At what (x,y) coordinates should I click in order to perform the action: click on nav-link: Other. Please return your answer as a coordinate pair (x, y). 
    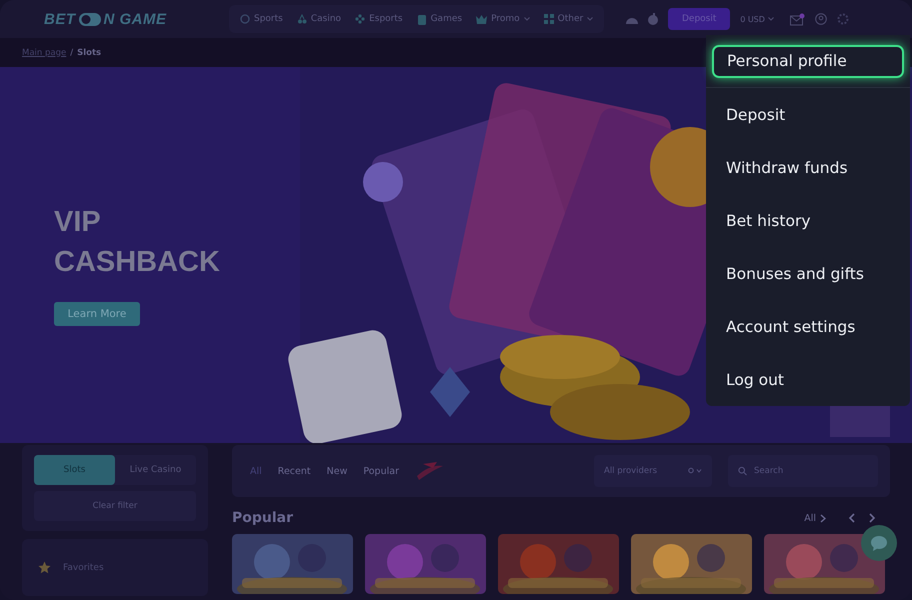
    Looking at the image, I should click on (568, 19).